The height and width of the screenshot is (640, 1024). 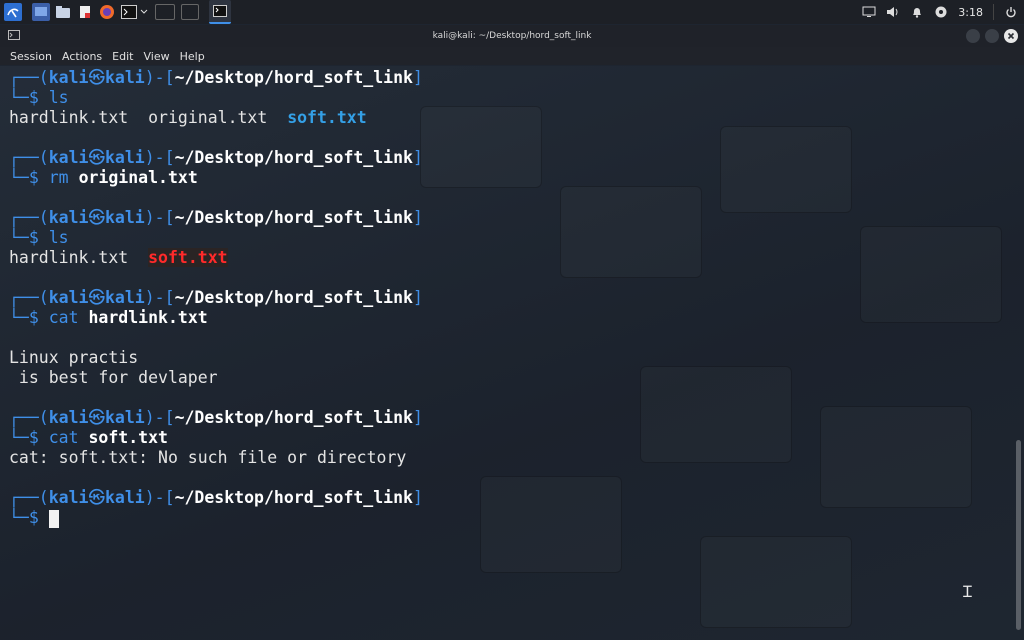 I want to click on window-title: kali@kali: ~/Desktop/hord_soft_link, so click(x=512, y=36).